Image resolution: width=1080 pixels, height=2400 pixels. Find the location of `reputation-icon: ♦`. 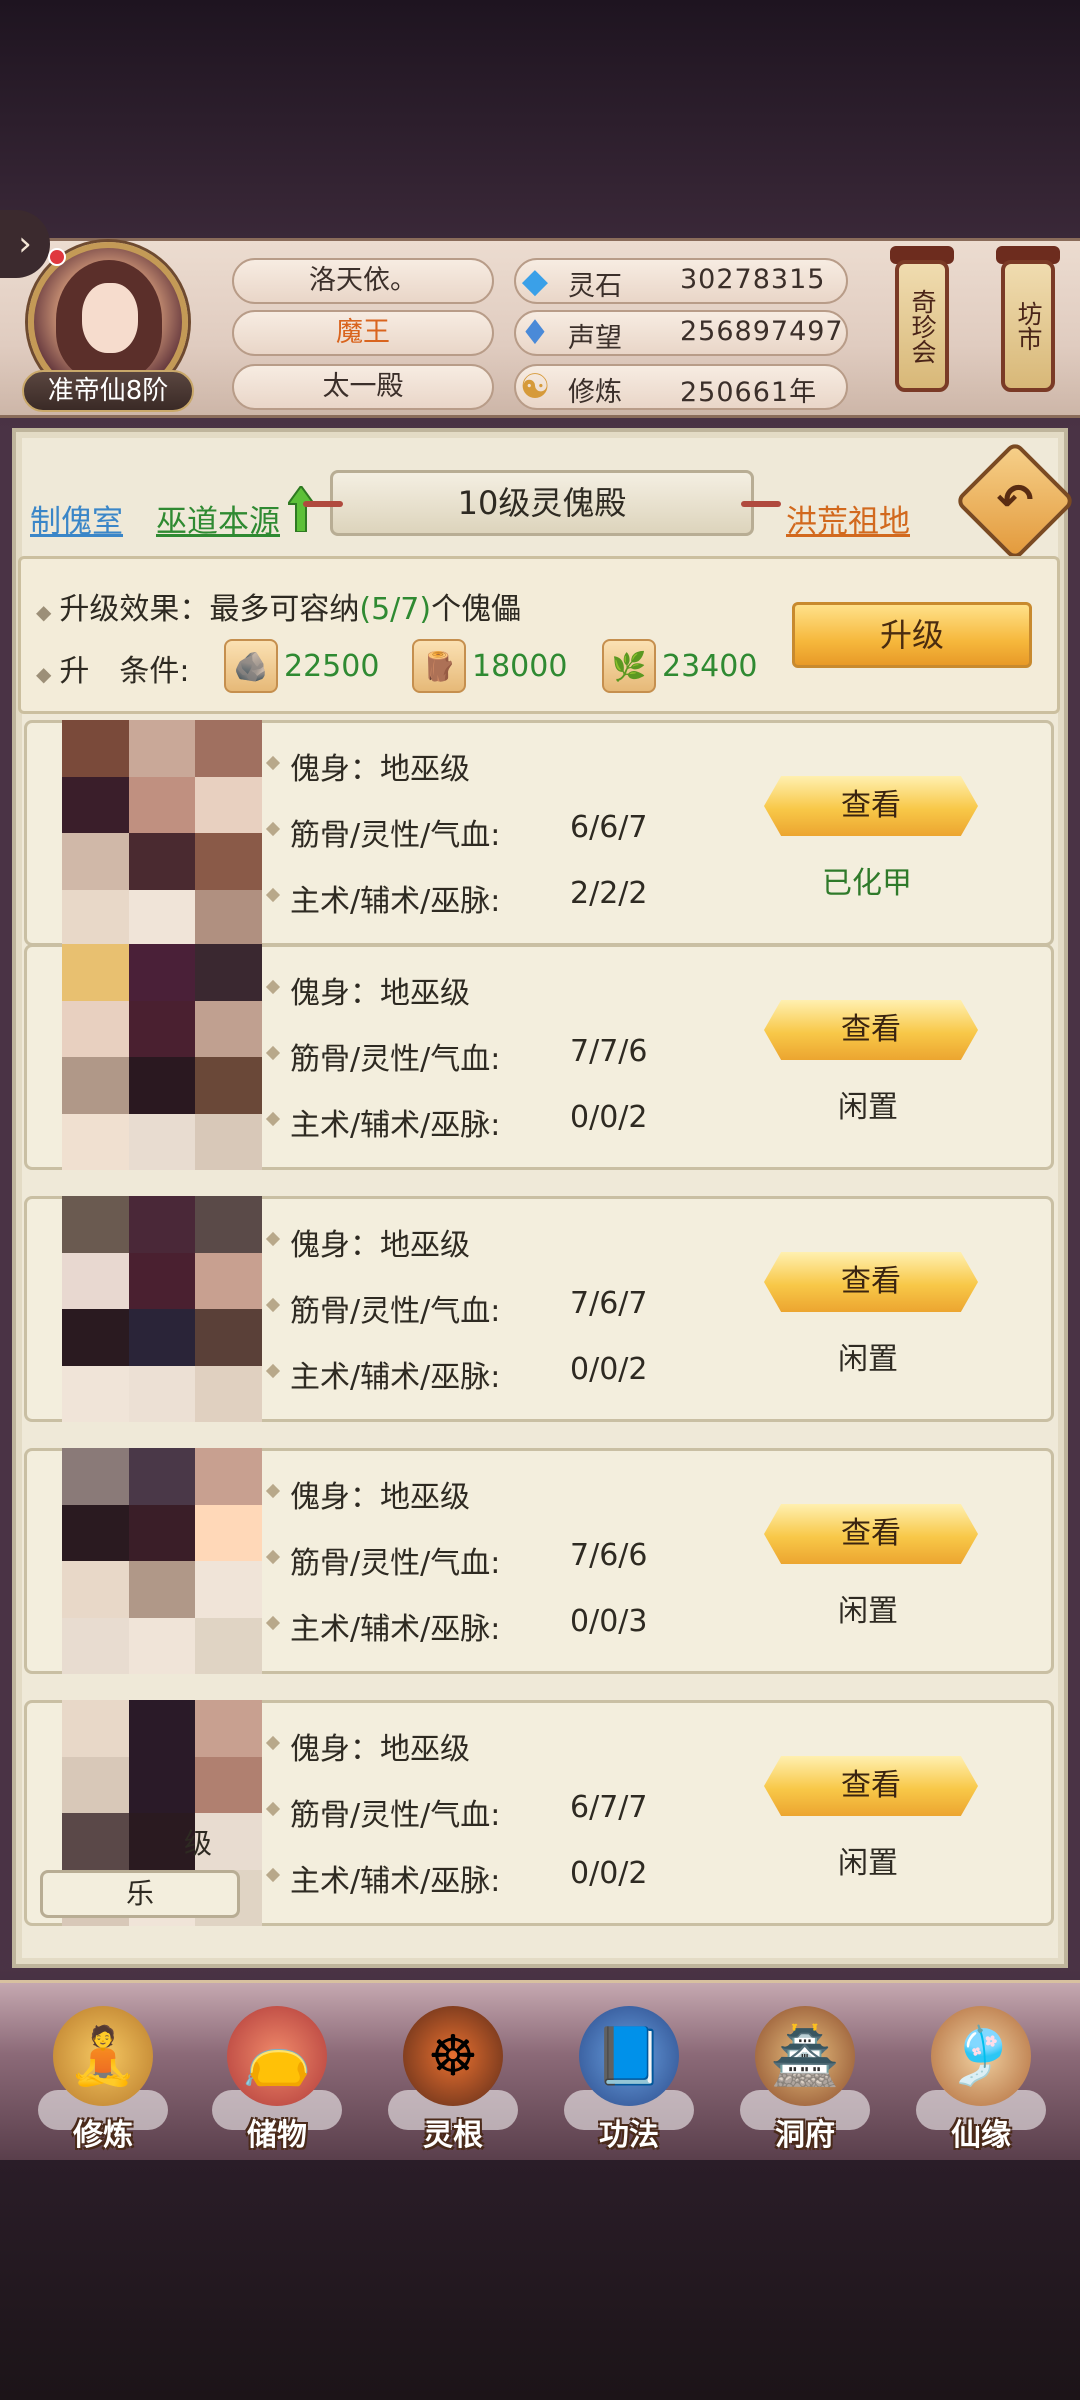

reputation-icon: ♦ is located at coordinates (535, 333).